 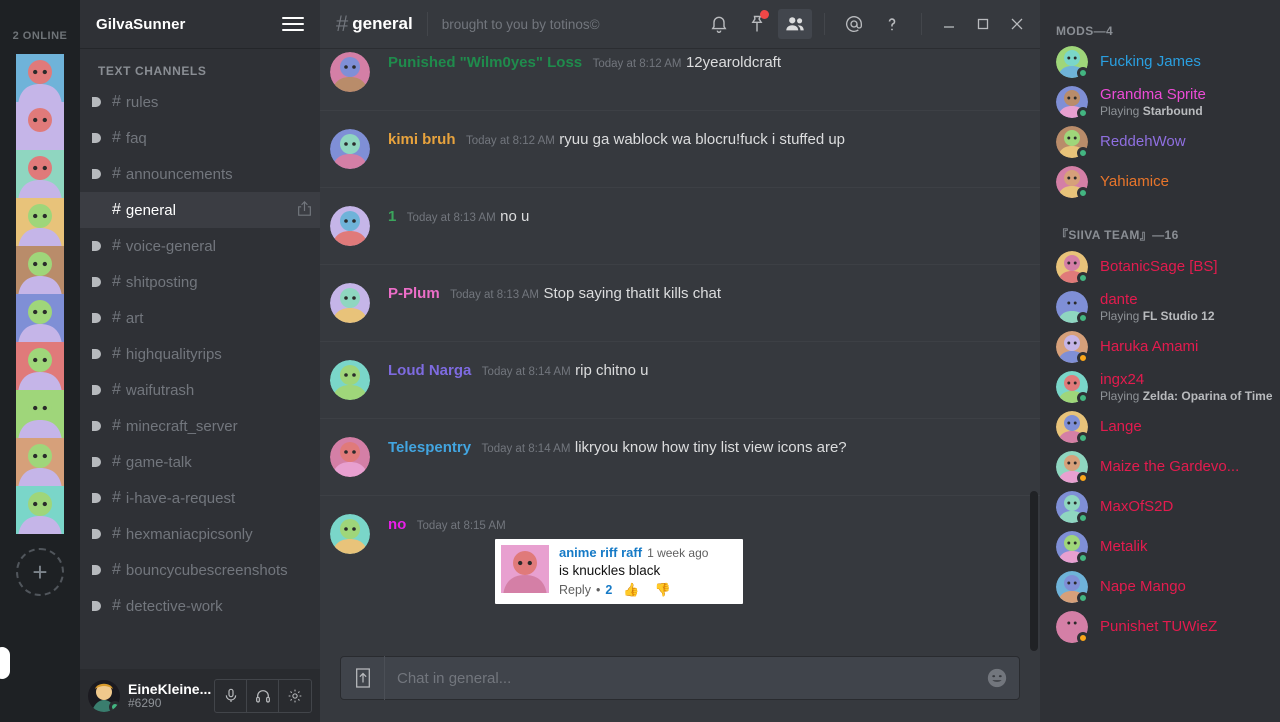 I want to click on reply-count: 2, so click(x=608, y=590).